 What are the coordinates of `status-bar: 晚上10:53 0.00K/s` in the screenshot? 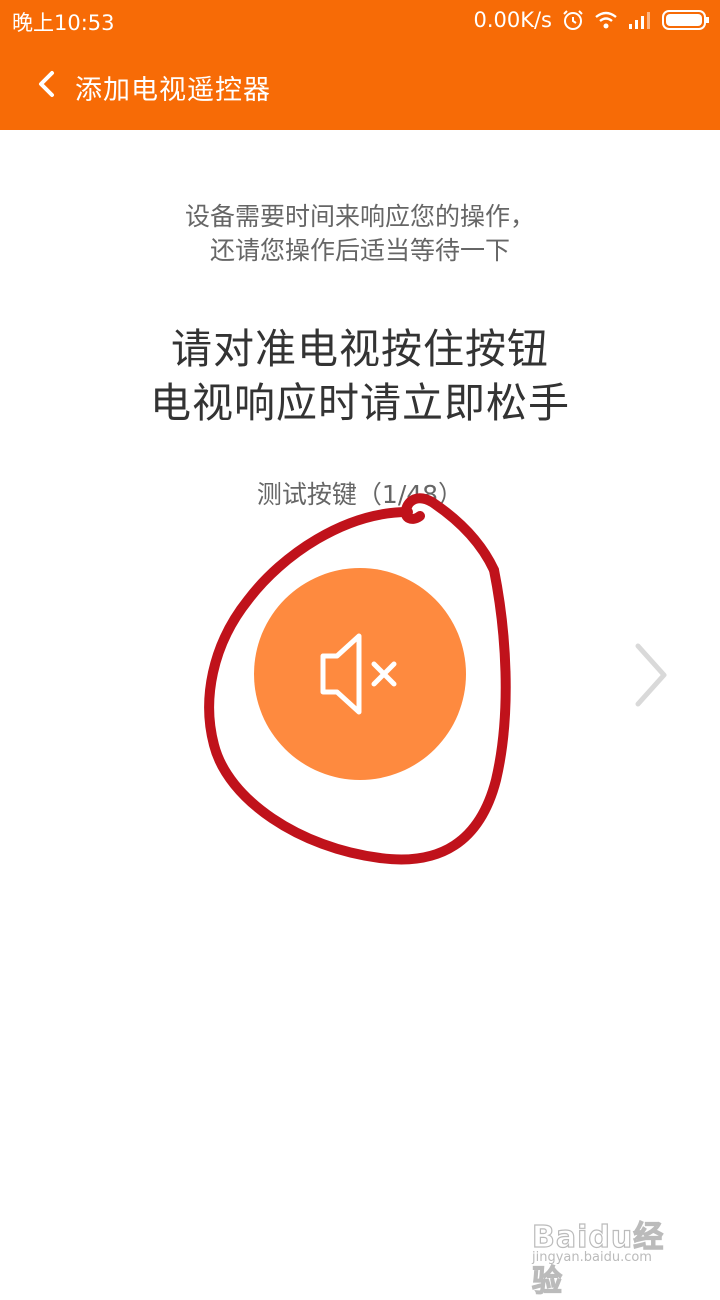 It's located at (360, 20).